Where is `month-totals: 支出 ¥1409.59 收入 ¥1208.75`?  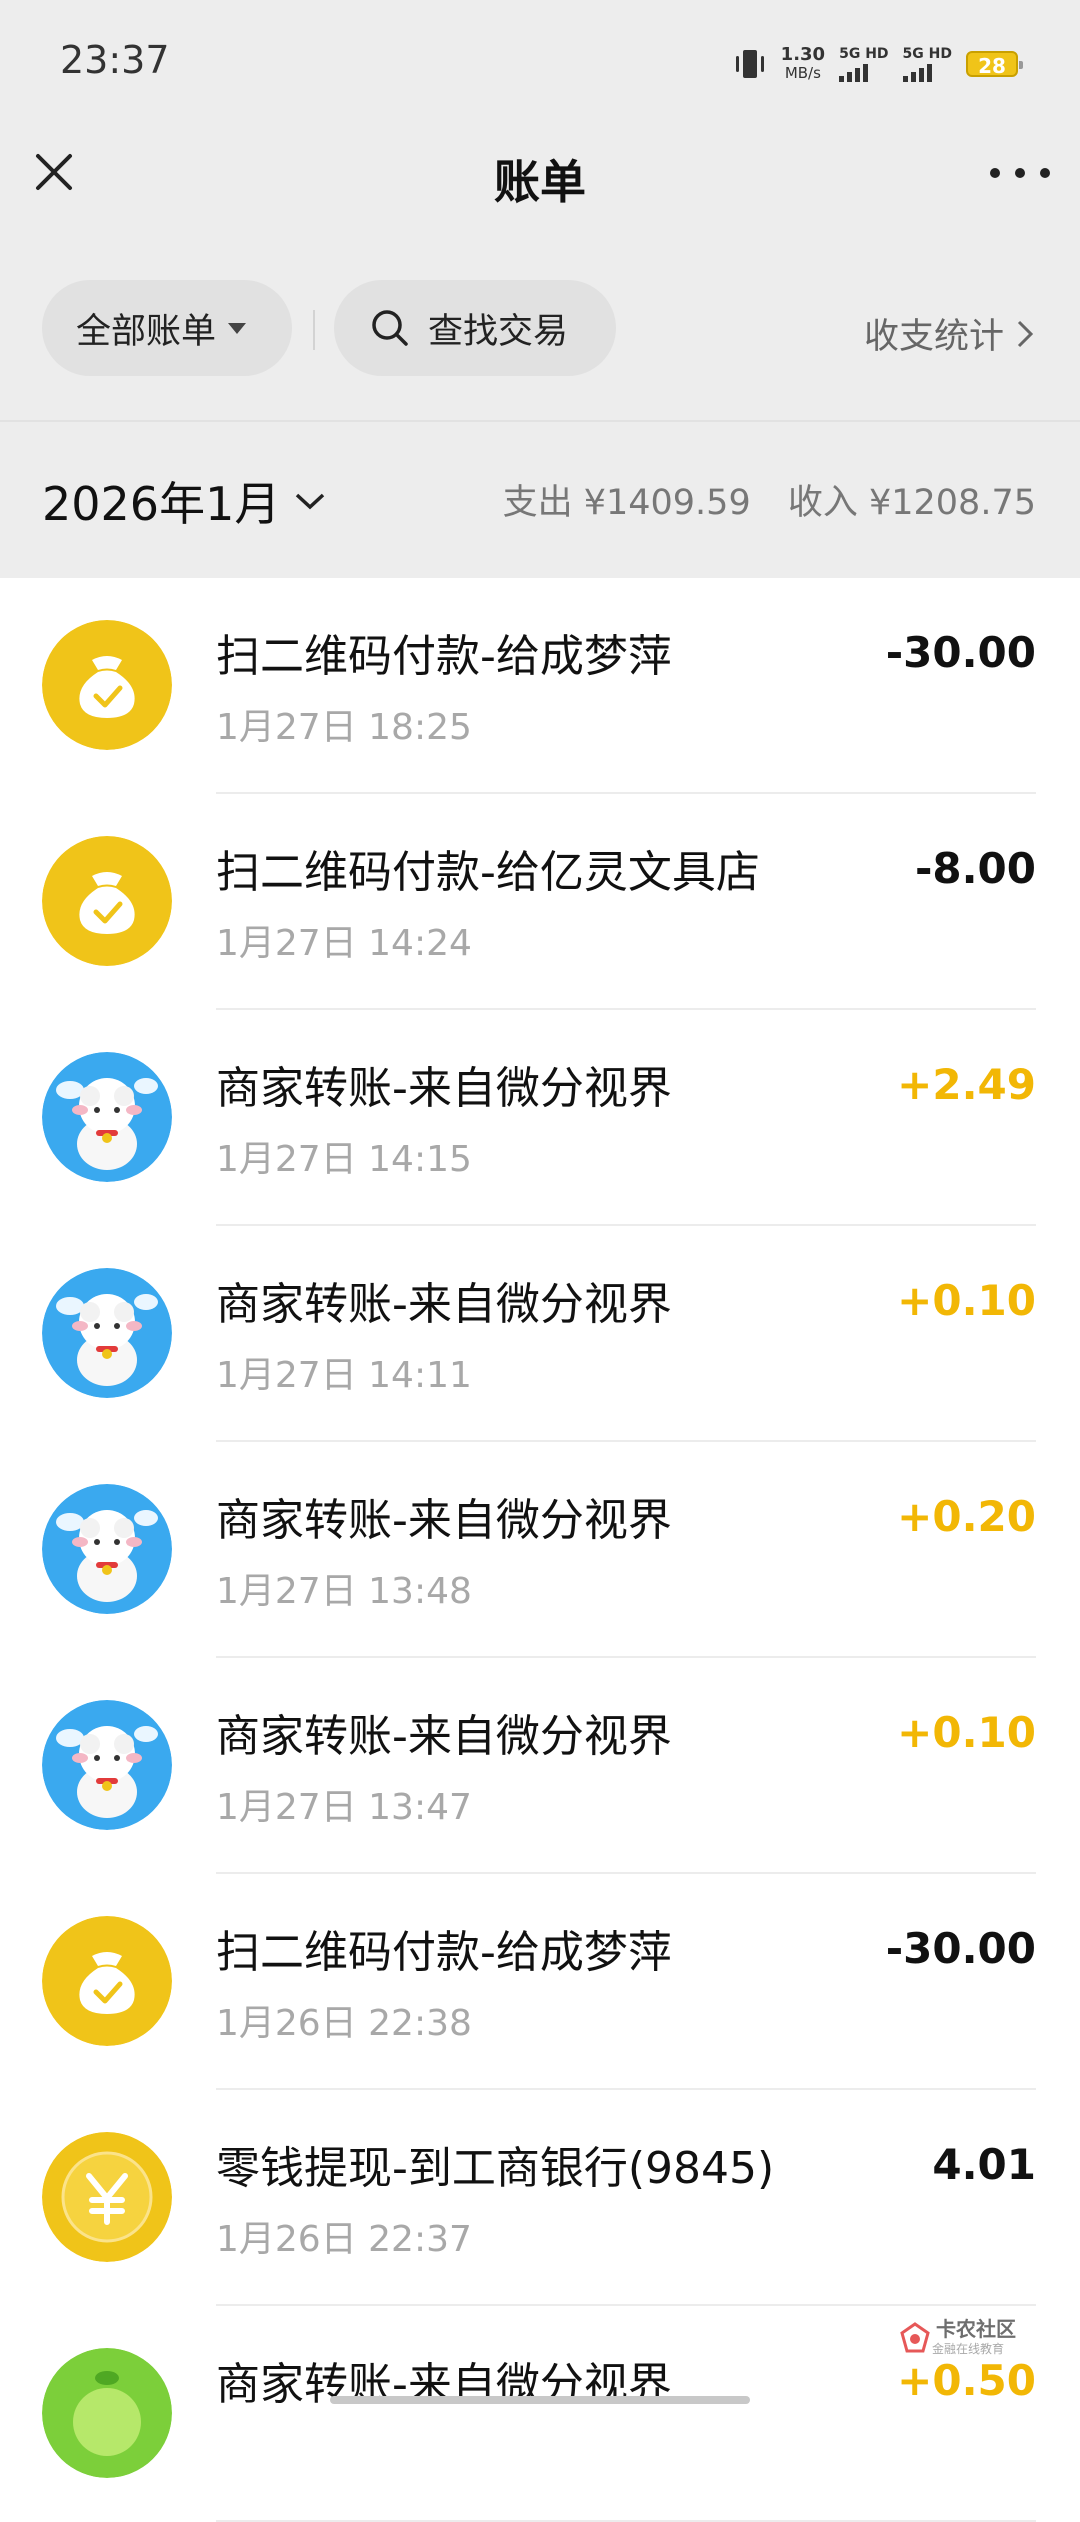
month-totals: 支出 ¥1409.59 收入 ¥1208.75 is located at coordinates (756, 499).